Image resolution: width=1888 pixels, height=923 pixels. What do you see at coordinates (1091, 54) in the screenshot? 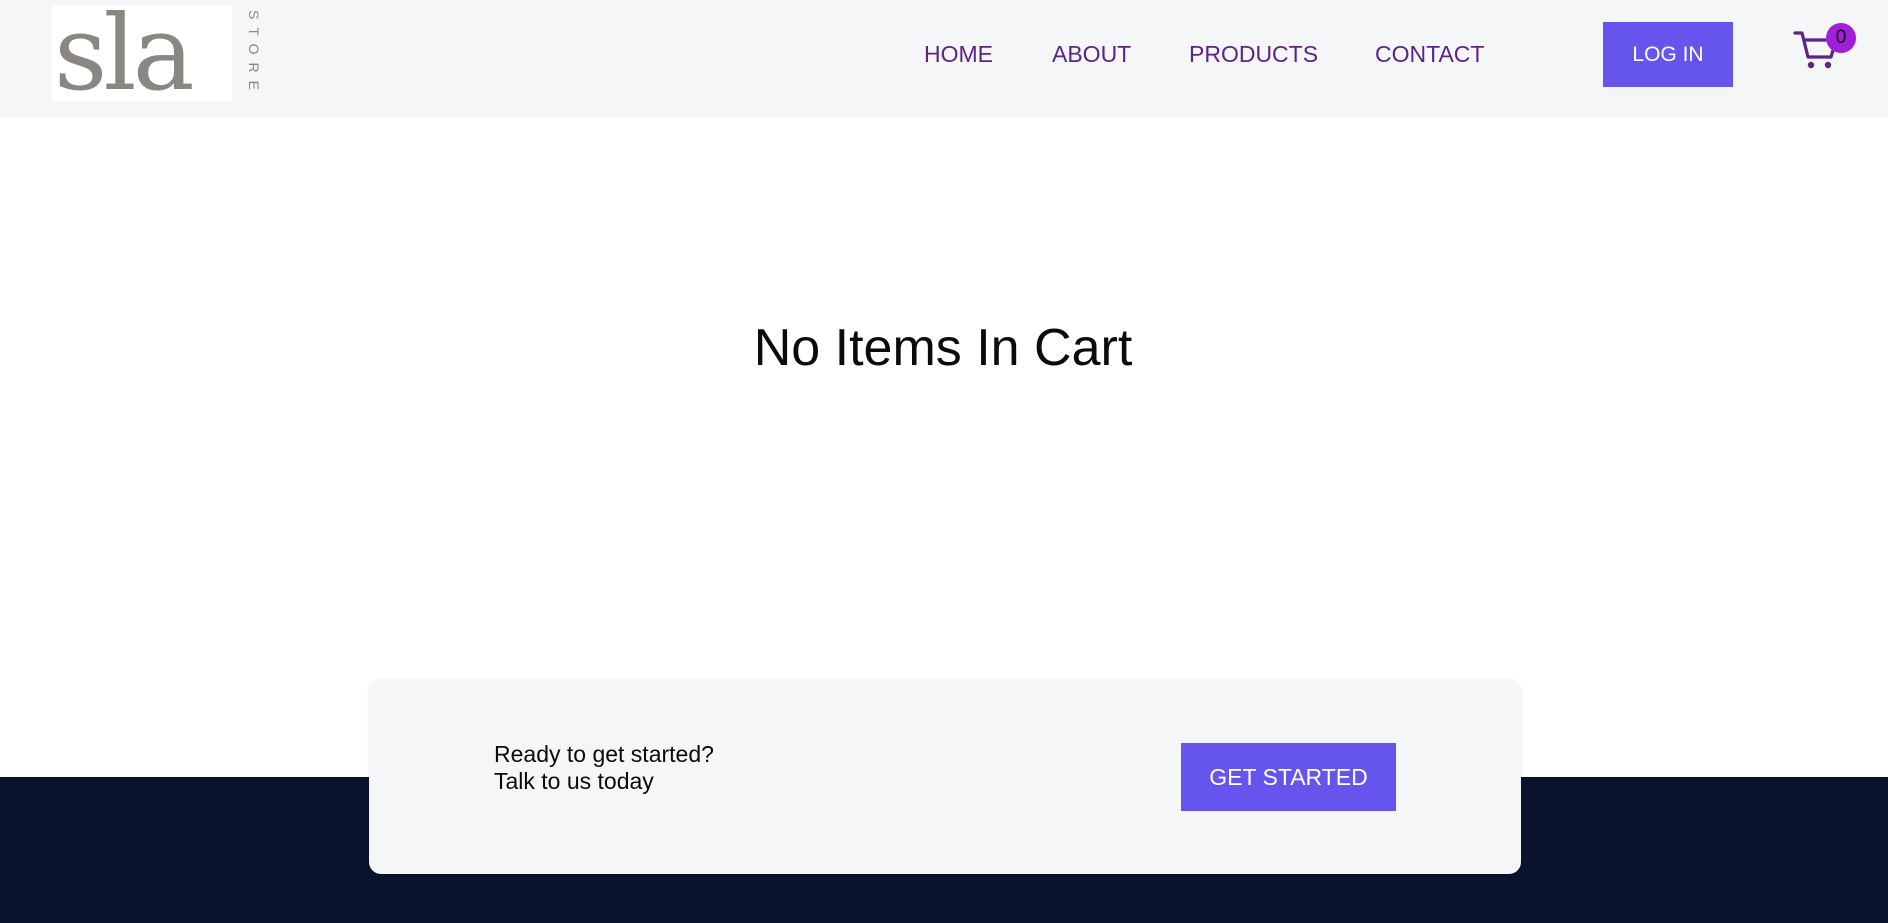
I see `nav-about-link: ABOUT` at bounding box center [1091, 54].